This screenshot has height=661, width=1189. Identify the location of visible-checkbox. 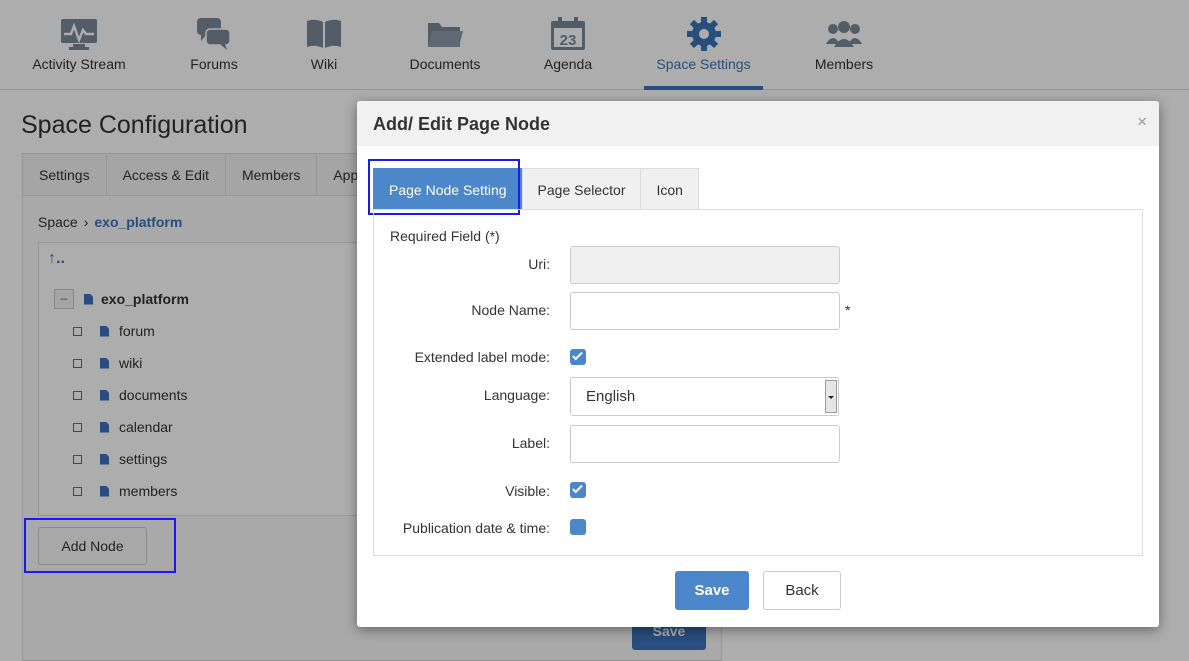
(578, 490).